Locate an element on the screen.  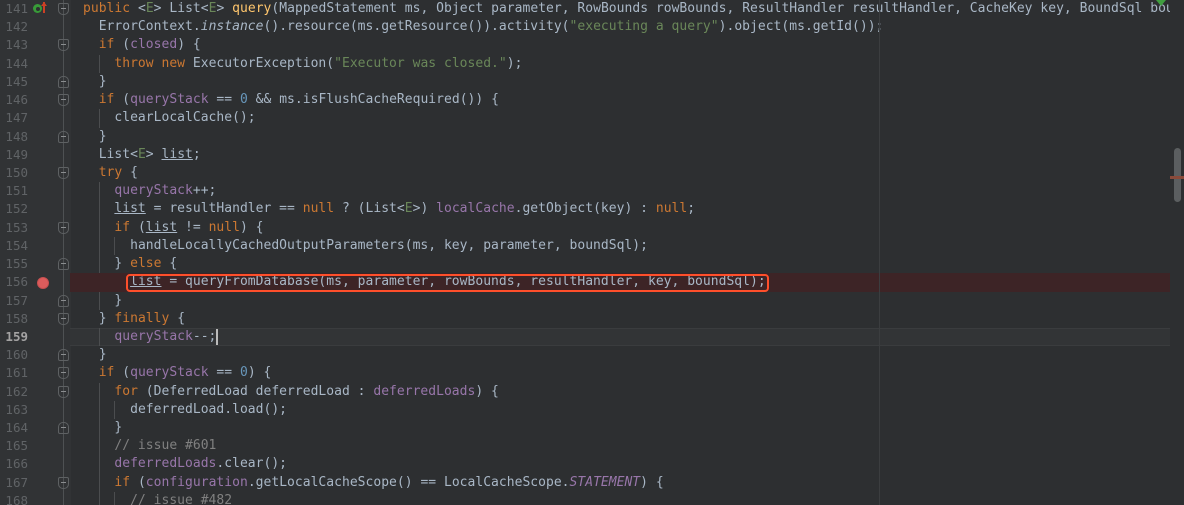
code-text: queryStack++; is located at coordinates (149, 191).